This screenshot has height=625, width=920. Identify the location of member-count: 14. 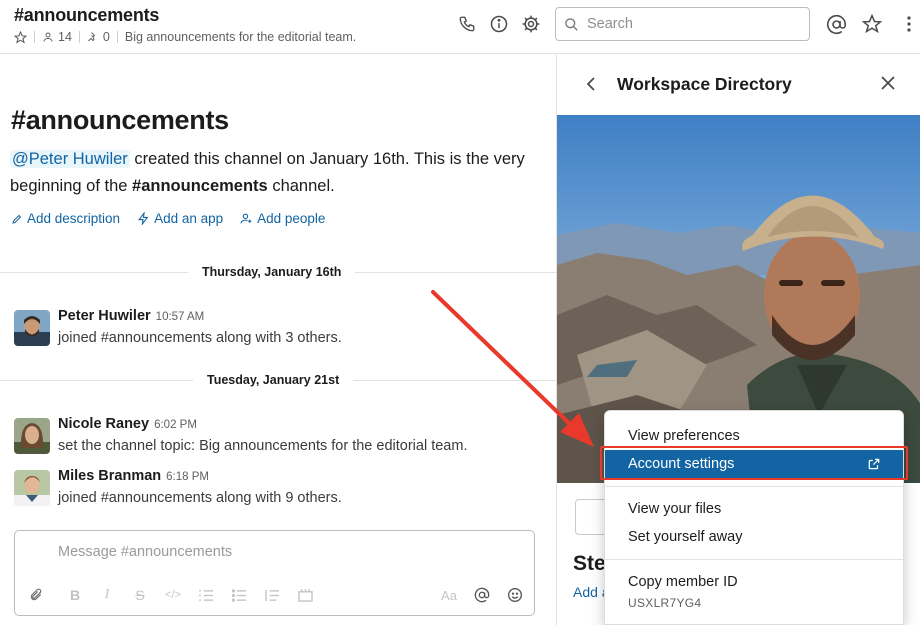
(57, 37).